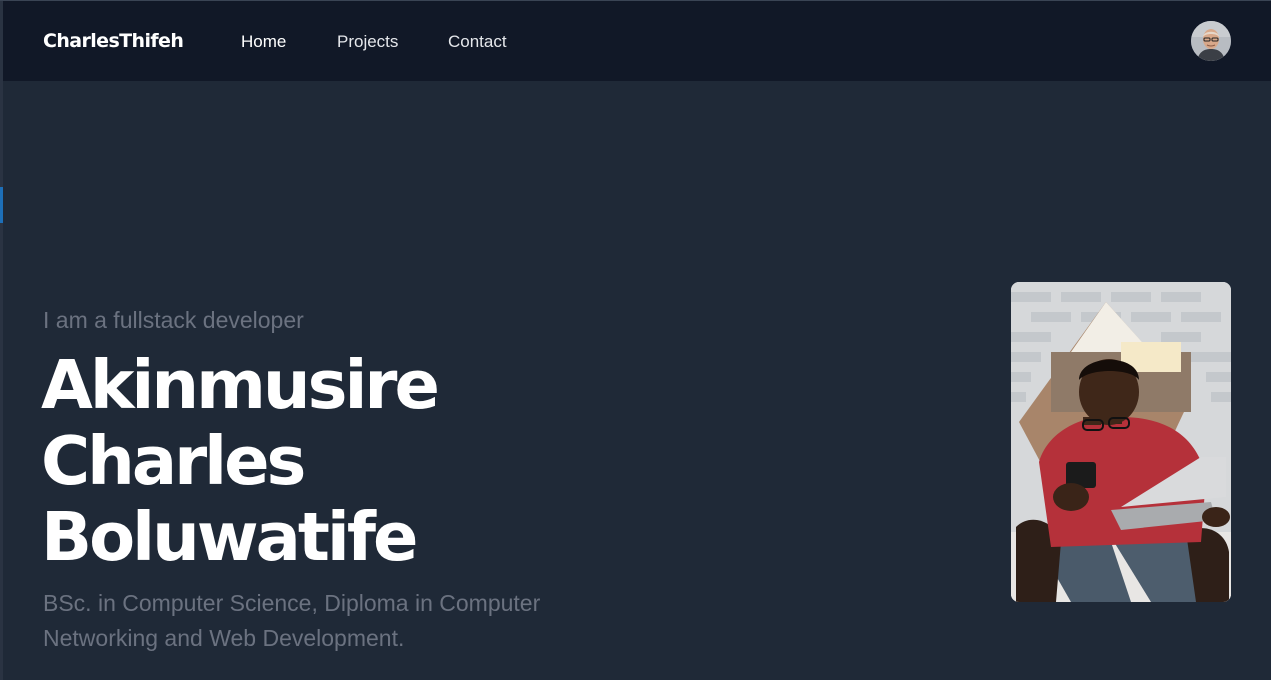 This screenshot has height=680, width=1271. What do you see at coordinates (367, 42) in the screenshot?
I see `nav-link-projects: Projects` at bounding box center [367, 42].